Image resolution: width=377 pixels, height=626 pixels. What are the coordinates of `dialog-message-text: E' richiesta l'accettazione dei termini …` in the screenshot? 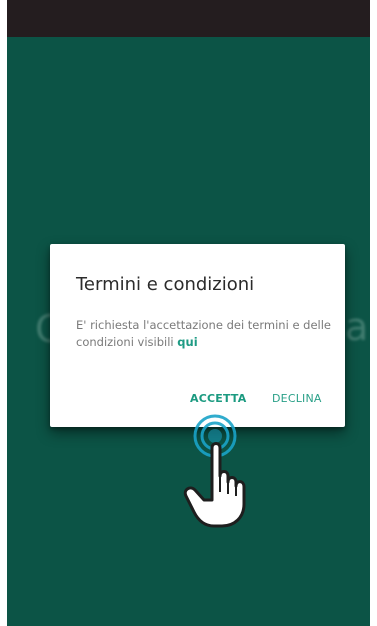 It's located at (204, 333).